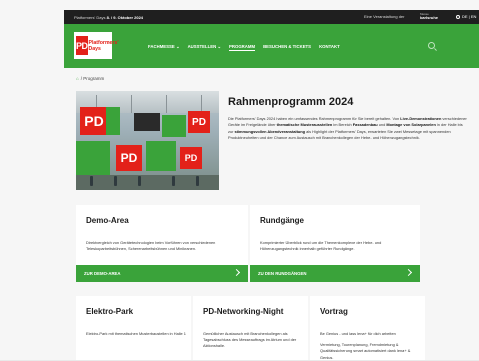 The image size is (479, 361). What do you see at coordinates (458, 16) in the screenshot?
I see `globe-icon` at bounding box center [458, 16].